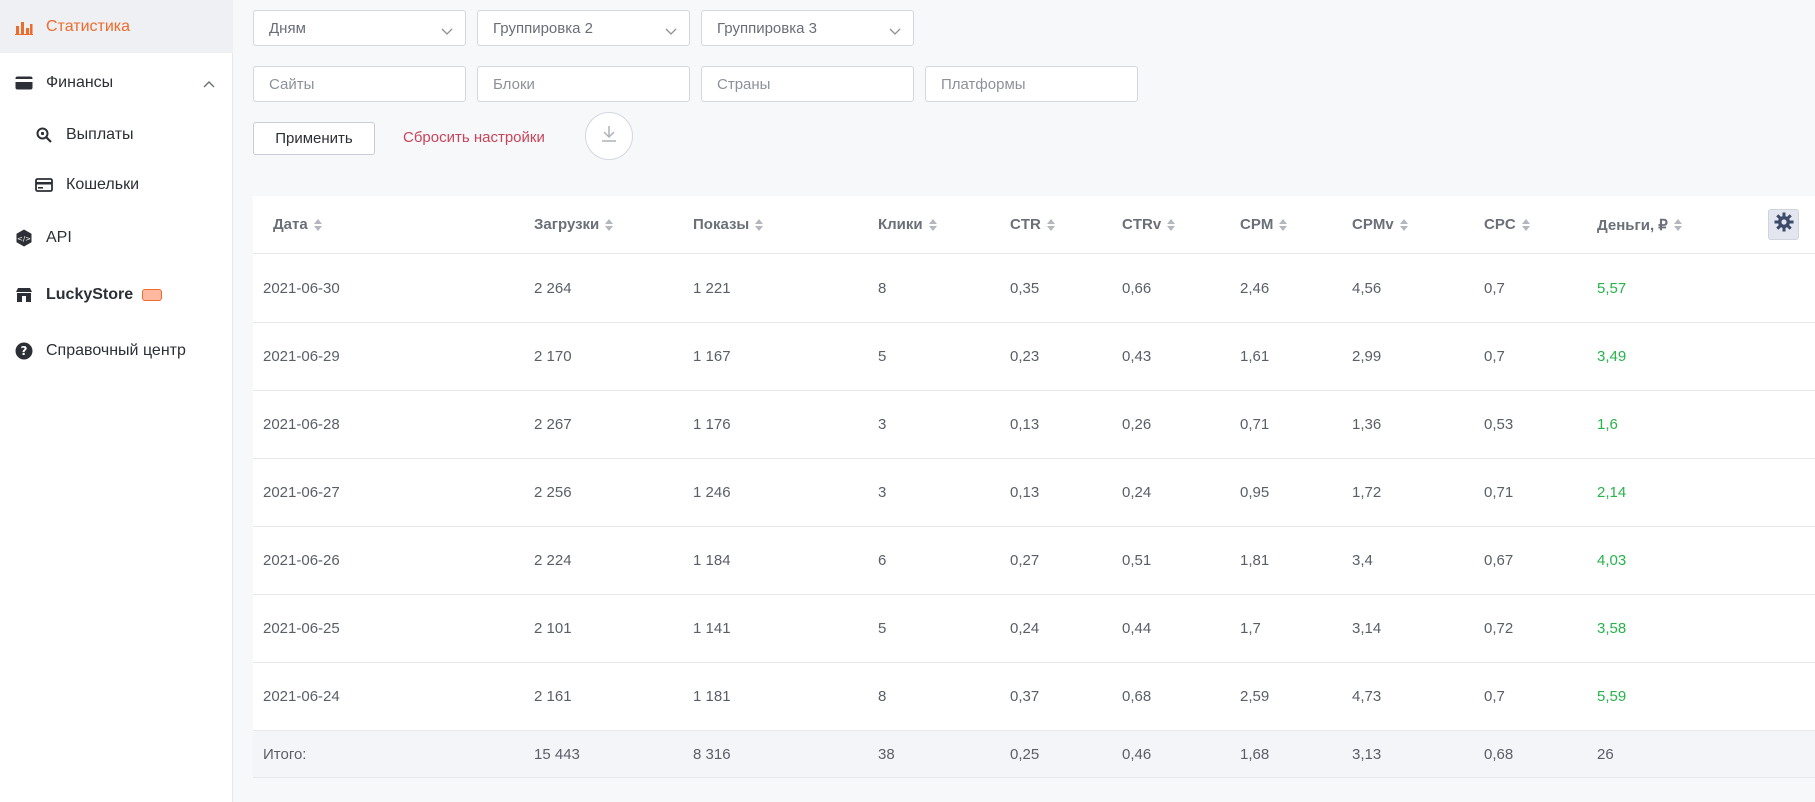  I want to click on cell-cpc: 0,72, so click(1499, 628).